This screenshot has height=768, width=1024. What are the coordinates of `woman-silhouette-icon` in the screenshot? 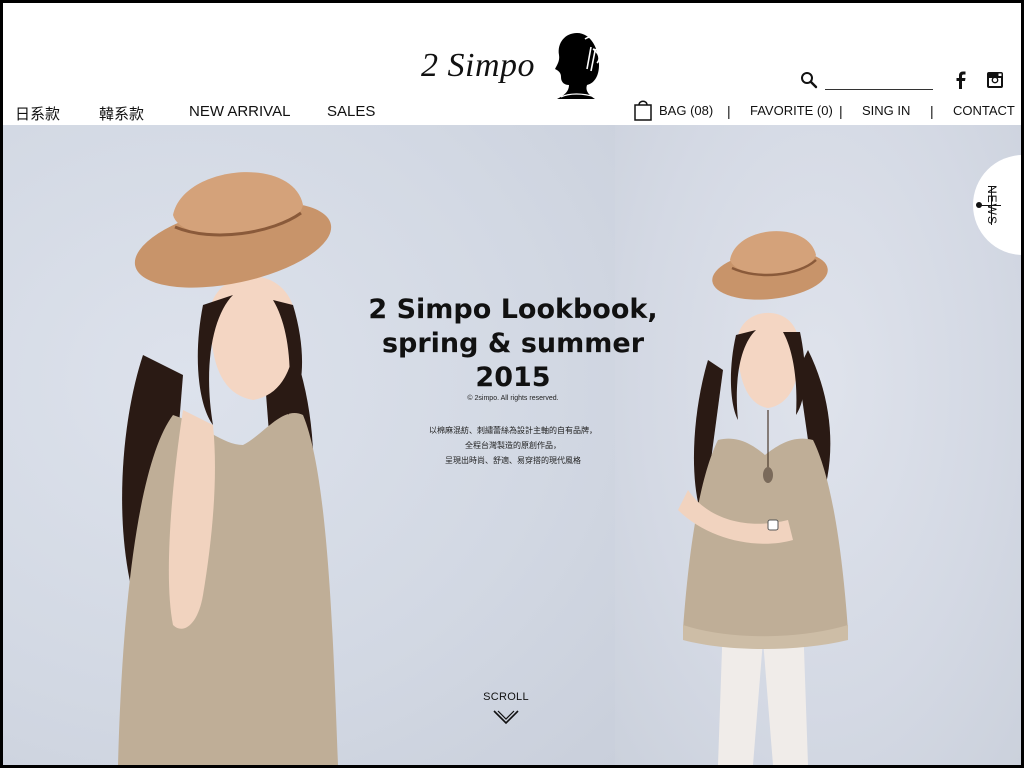 It's located at (579, 66).